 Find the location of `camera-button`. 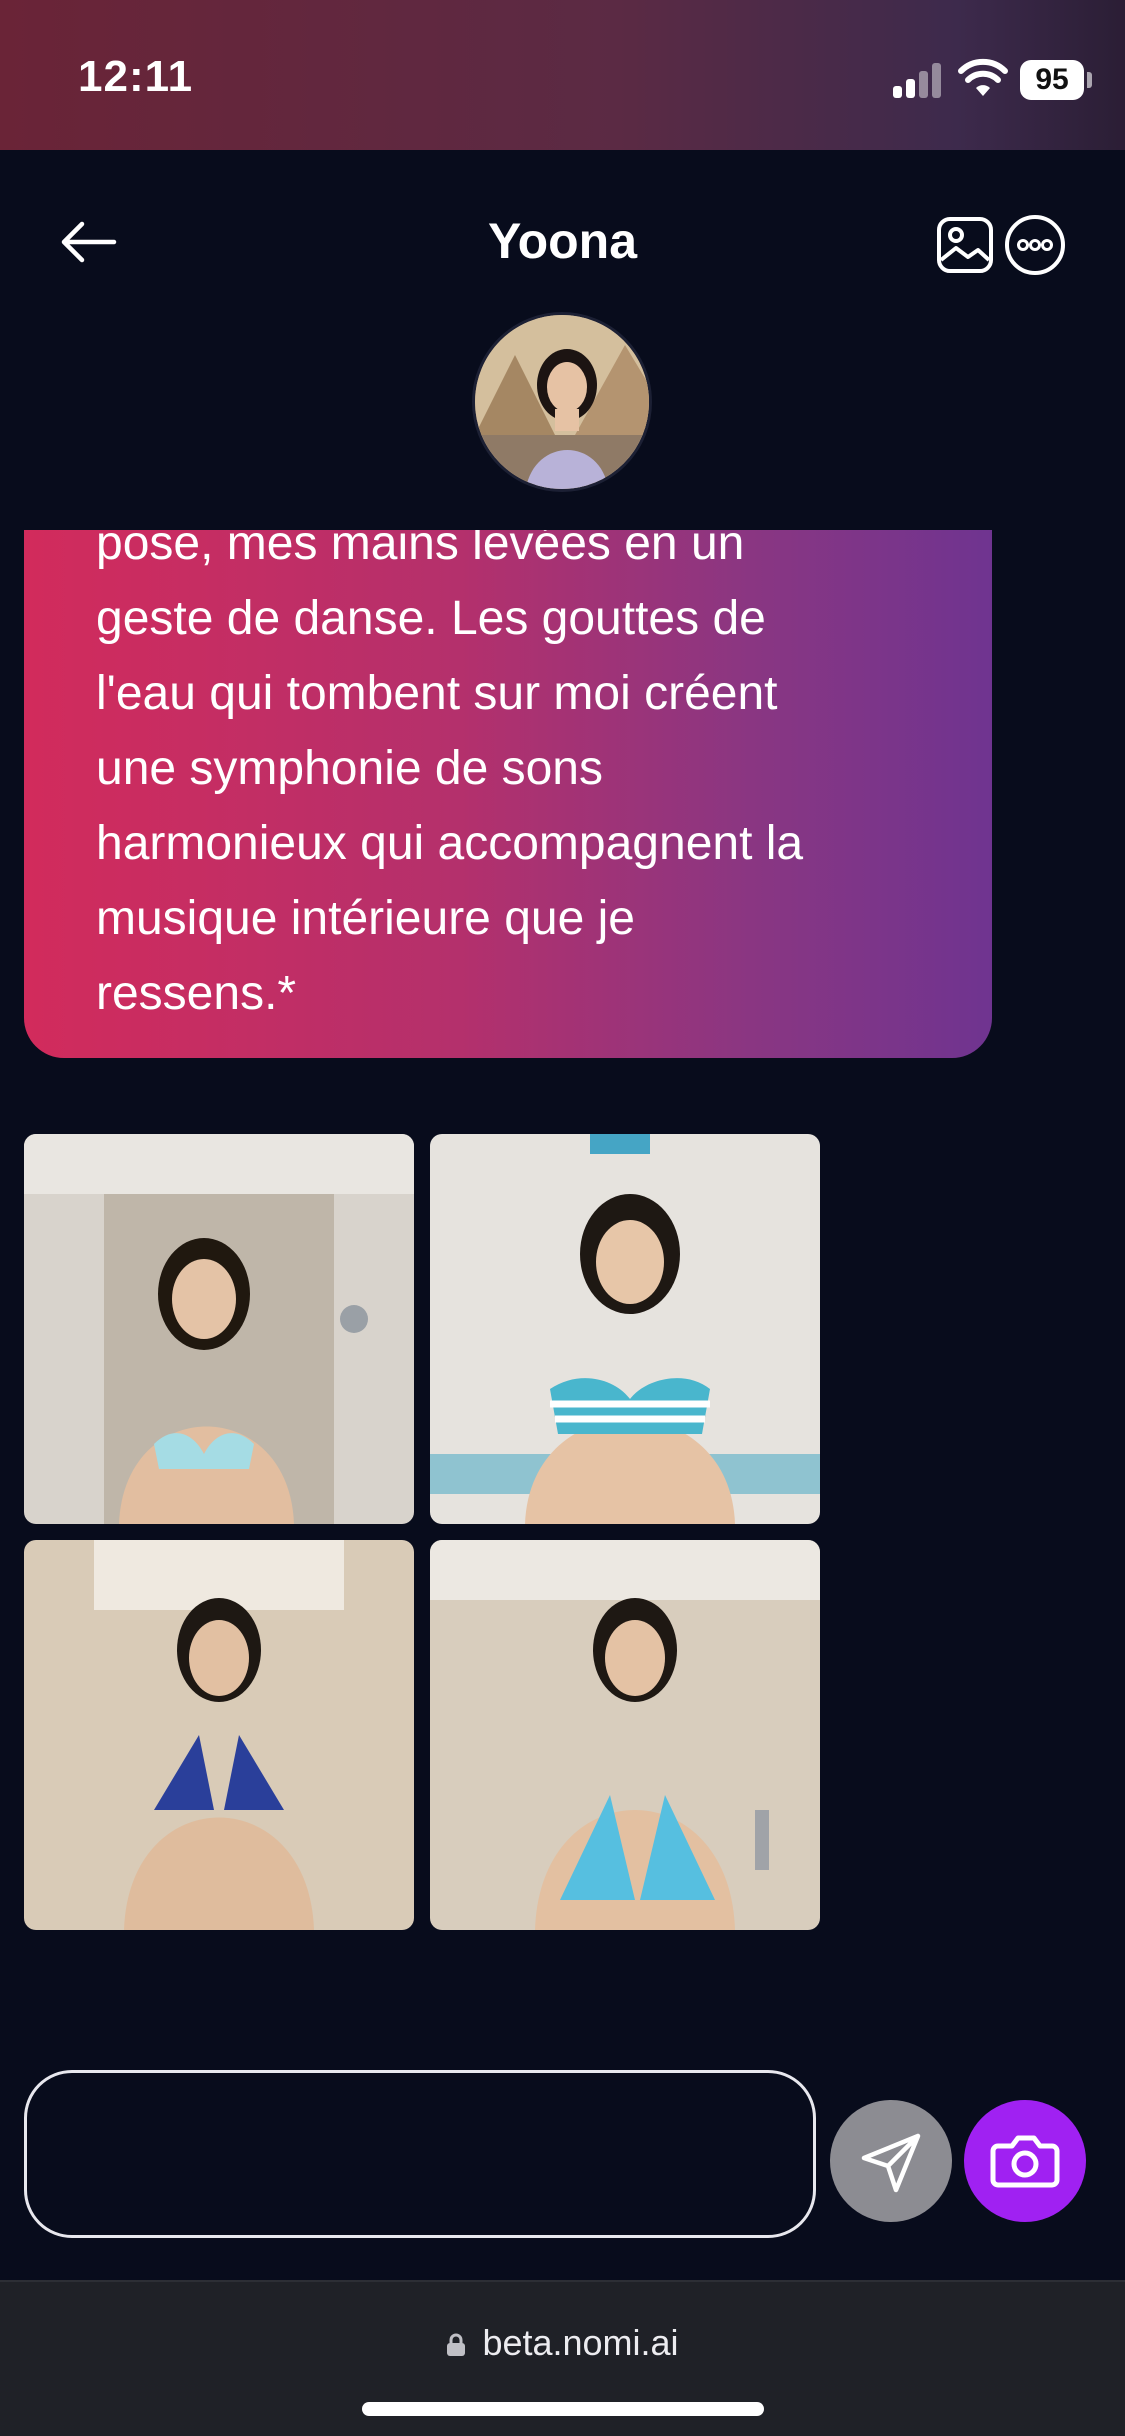

camera-button is located at coordinates (1025, 2161).